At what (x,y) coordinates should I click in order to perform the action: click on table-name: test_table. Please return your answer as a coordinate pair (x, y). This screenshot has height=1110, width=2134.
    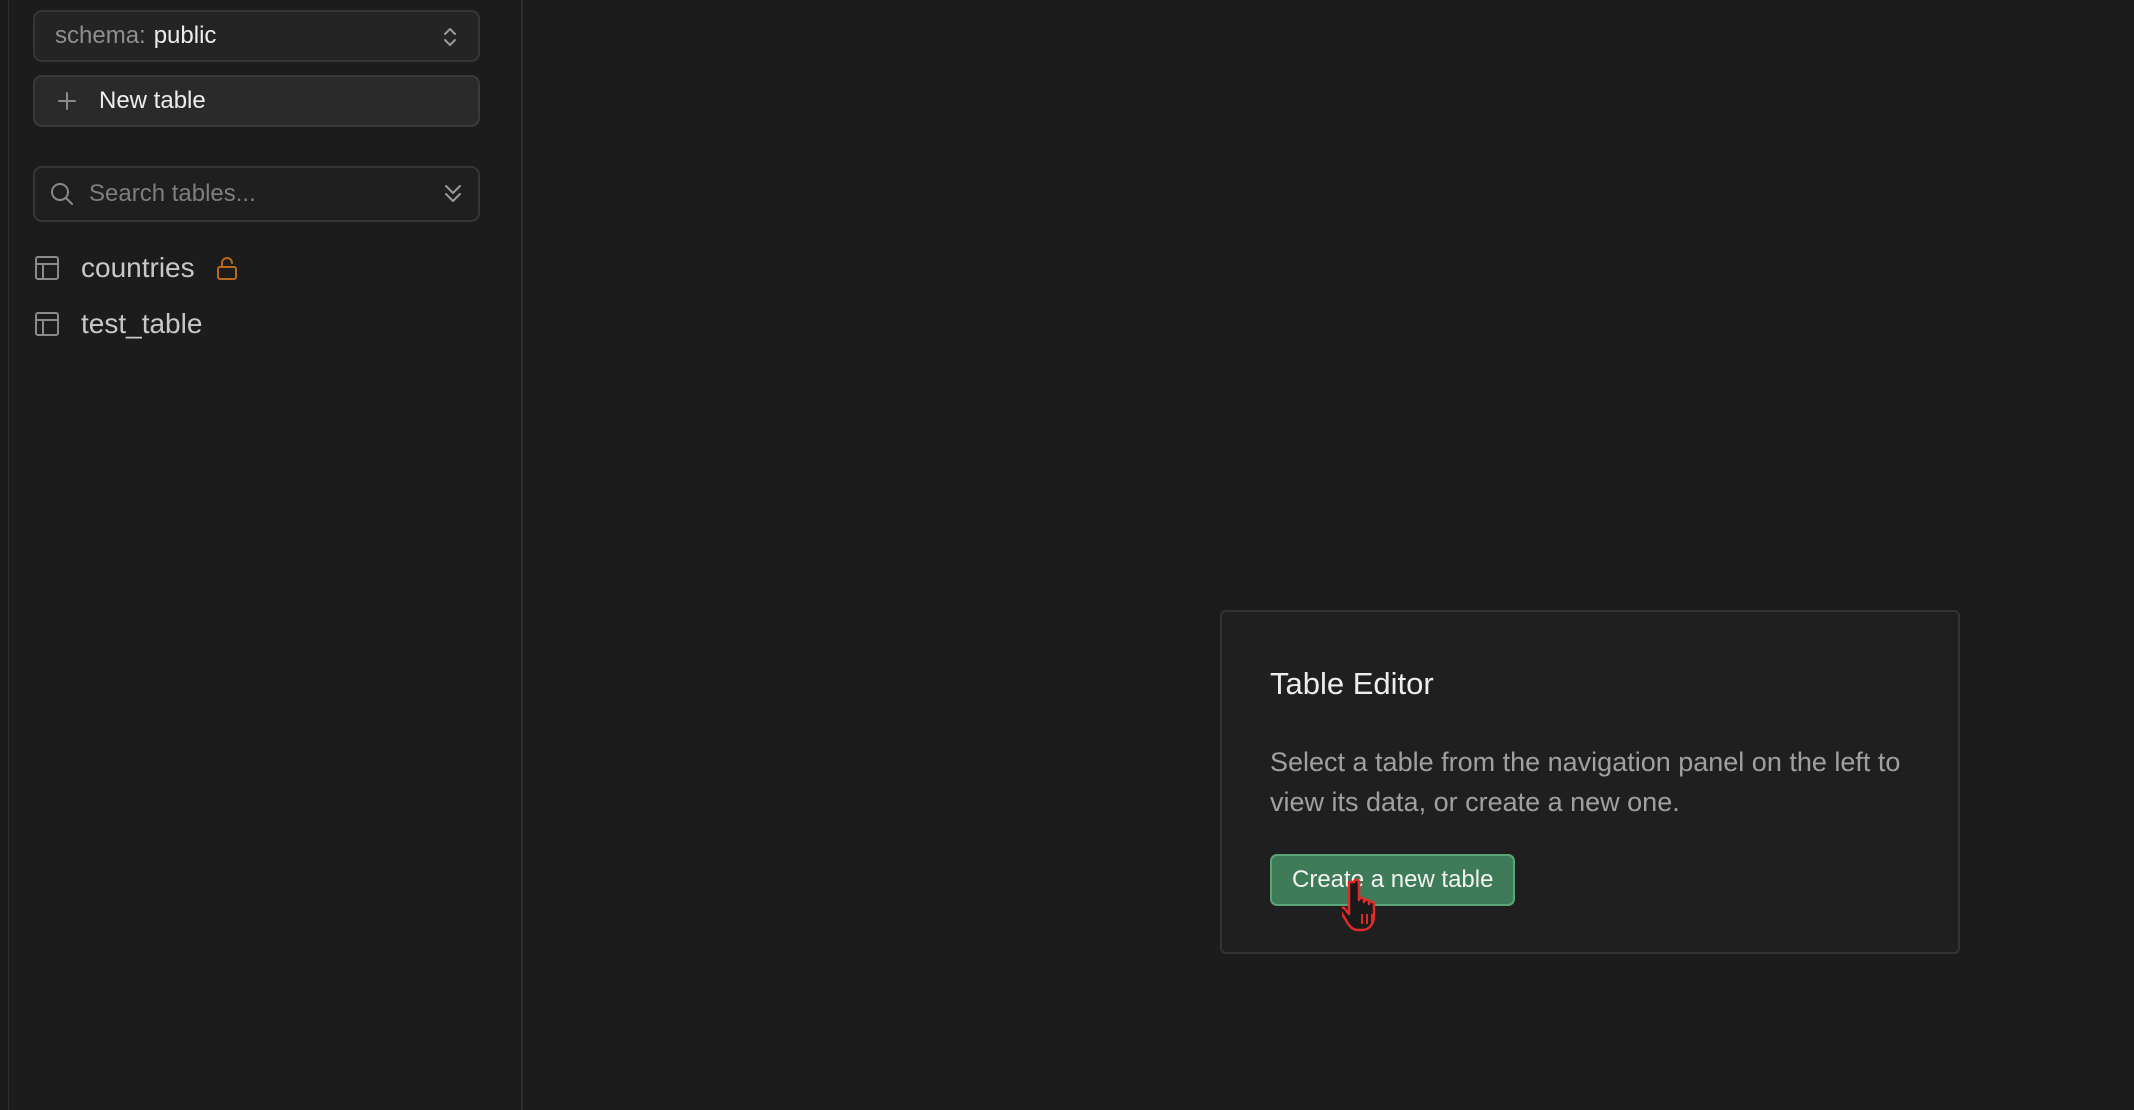
    Looking at the image, I should click on (142, 323).